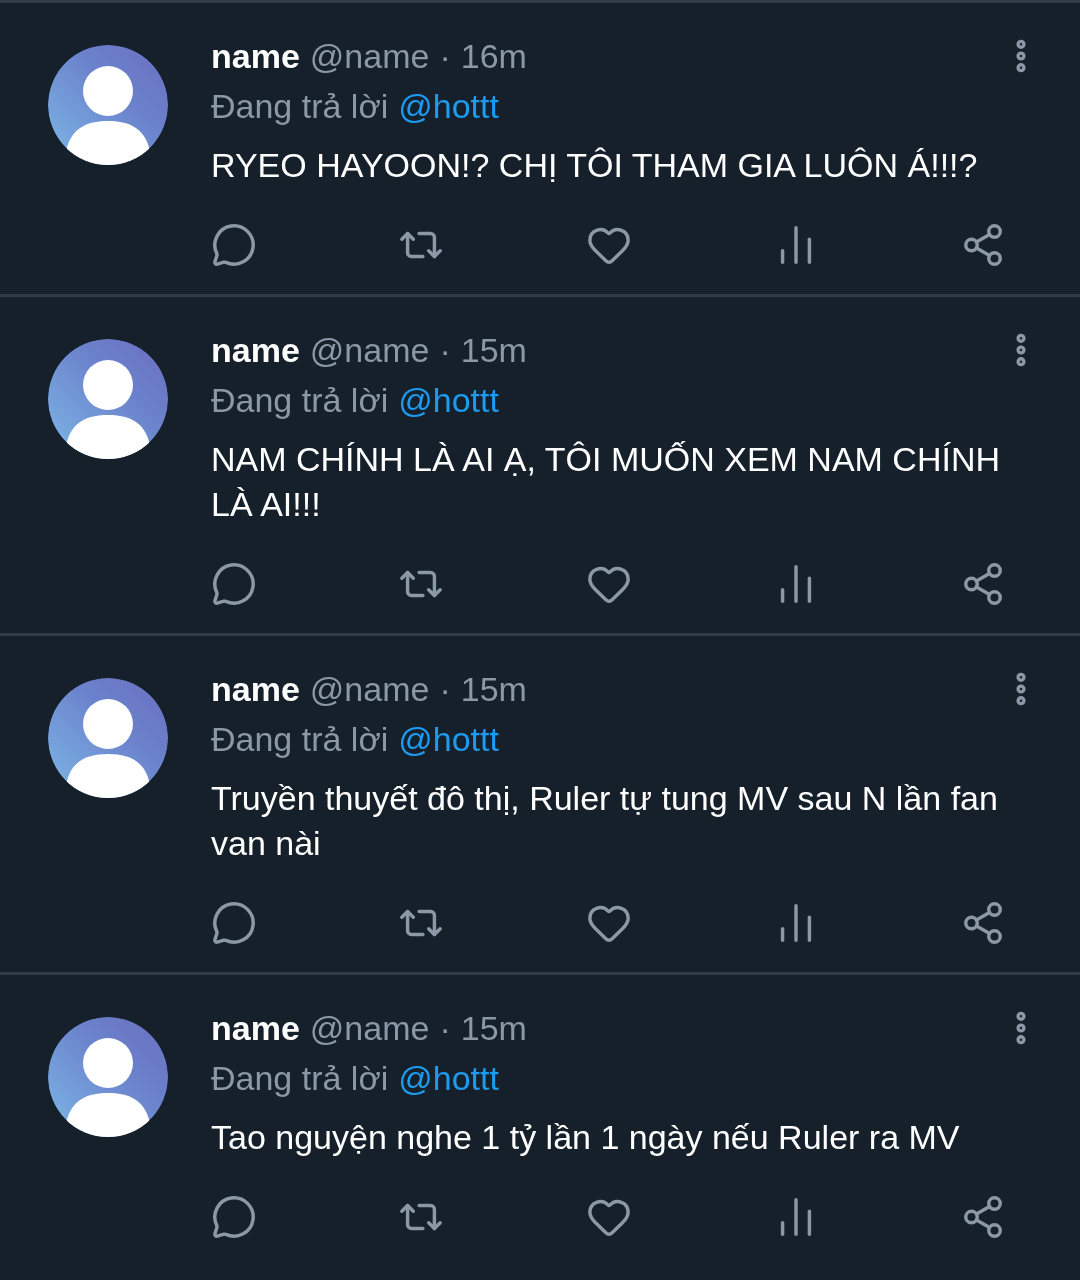  I want to click on tweet-text: Tao nguyện nghe 1 tỷ lần 1 ngày nếu Ruler ra MV, so click(586, 1137).